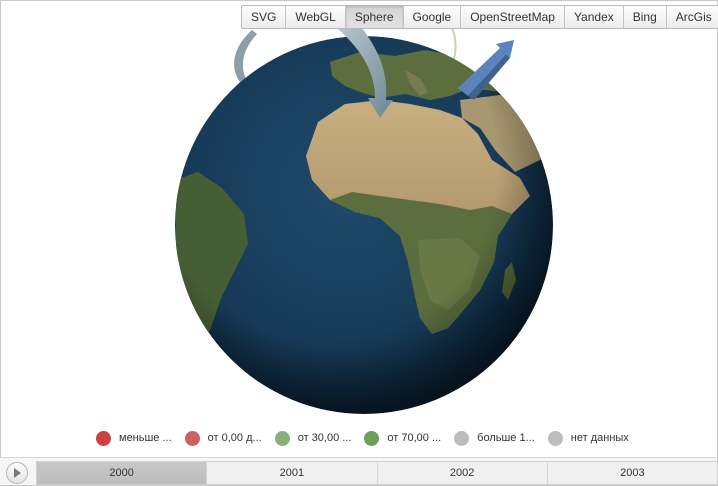  What do you see at coordinates (263, 17) in the screenshot?
I see `map-type-svg-button: SVG` at bounding box center [263, 17].